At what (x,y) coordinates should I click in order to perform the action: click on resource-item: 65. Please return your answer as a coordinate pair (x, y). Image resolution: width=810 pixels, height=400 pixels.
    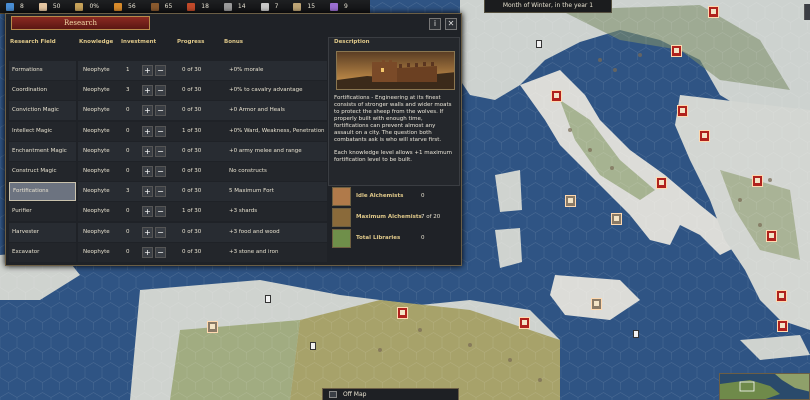
    Looking at the image, I should click on (161, 6).